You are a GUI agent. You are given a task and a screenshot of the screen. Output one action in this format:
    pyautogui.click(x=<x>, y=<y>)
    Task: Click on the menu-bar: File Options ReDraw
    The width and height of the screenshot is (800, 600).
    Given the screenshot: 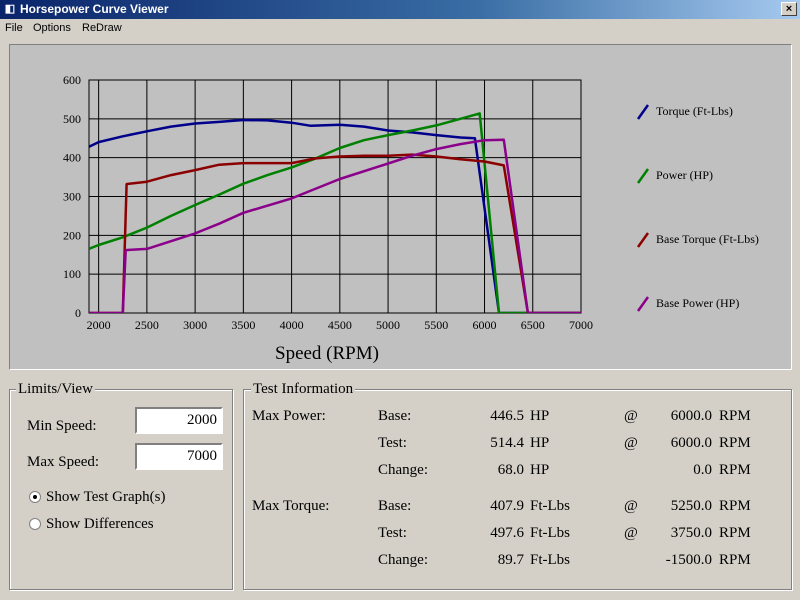 What is the action you would take?
    pyautogui.click(x=400, y=28)
    